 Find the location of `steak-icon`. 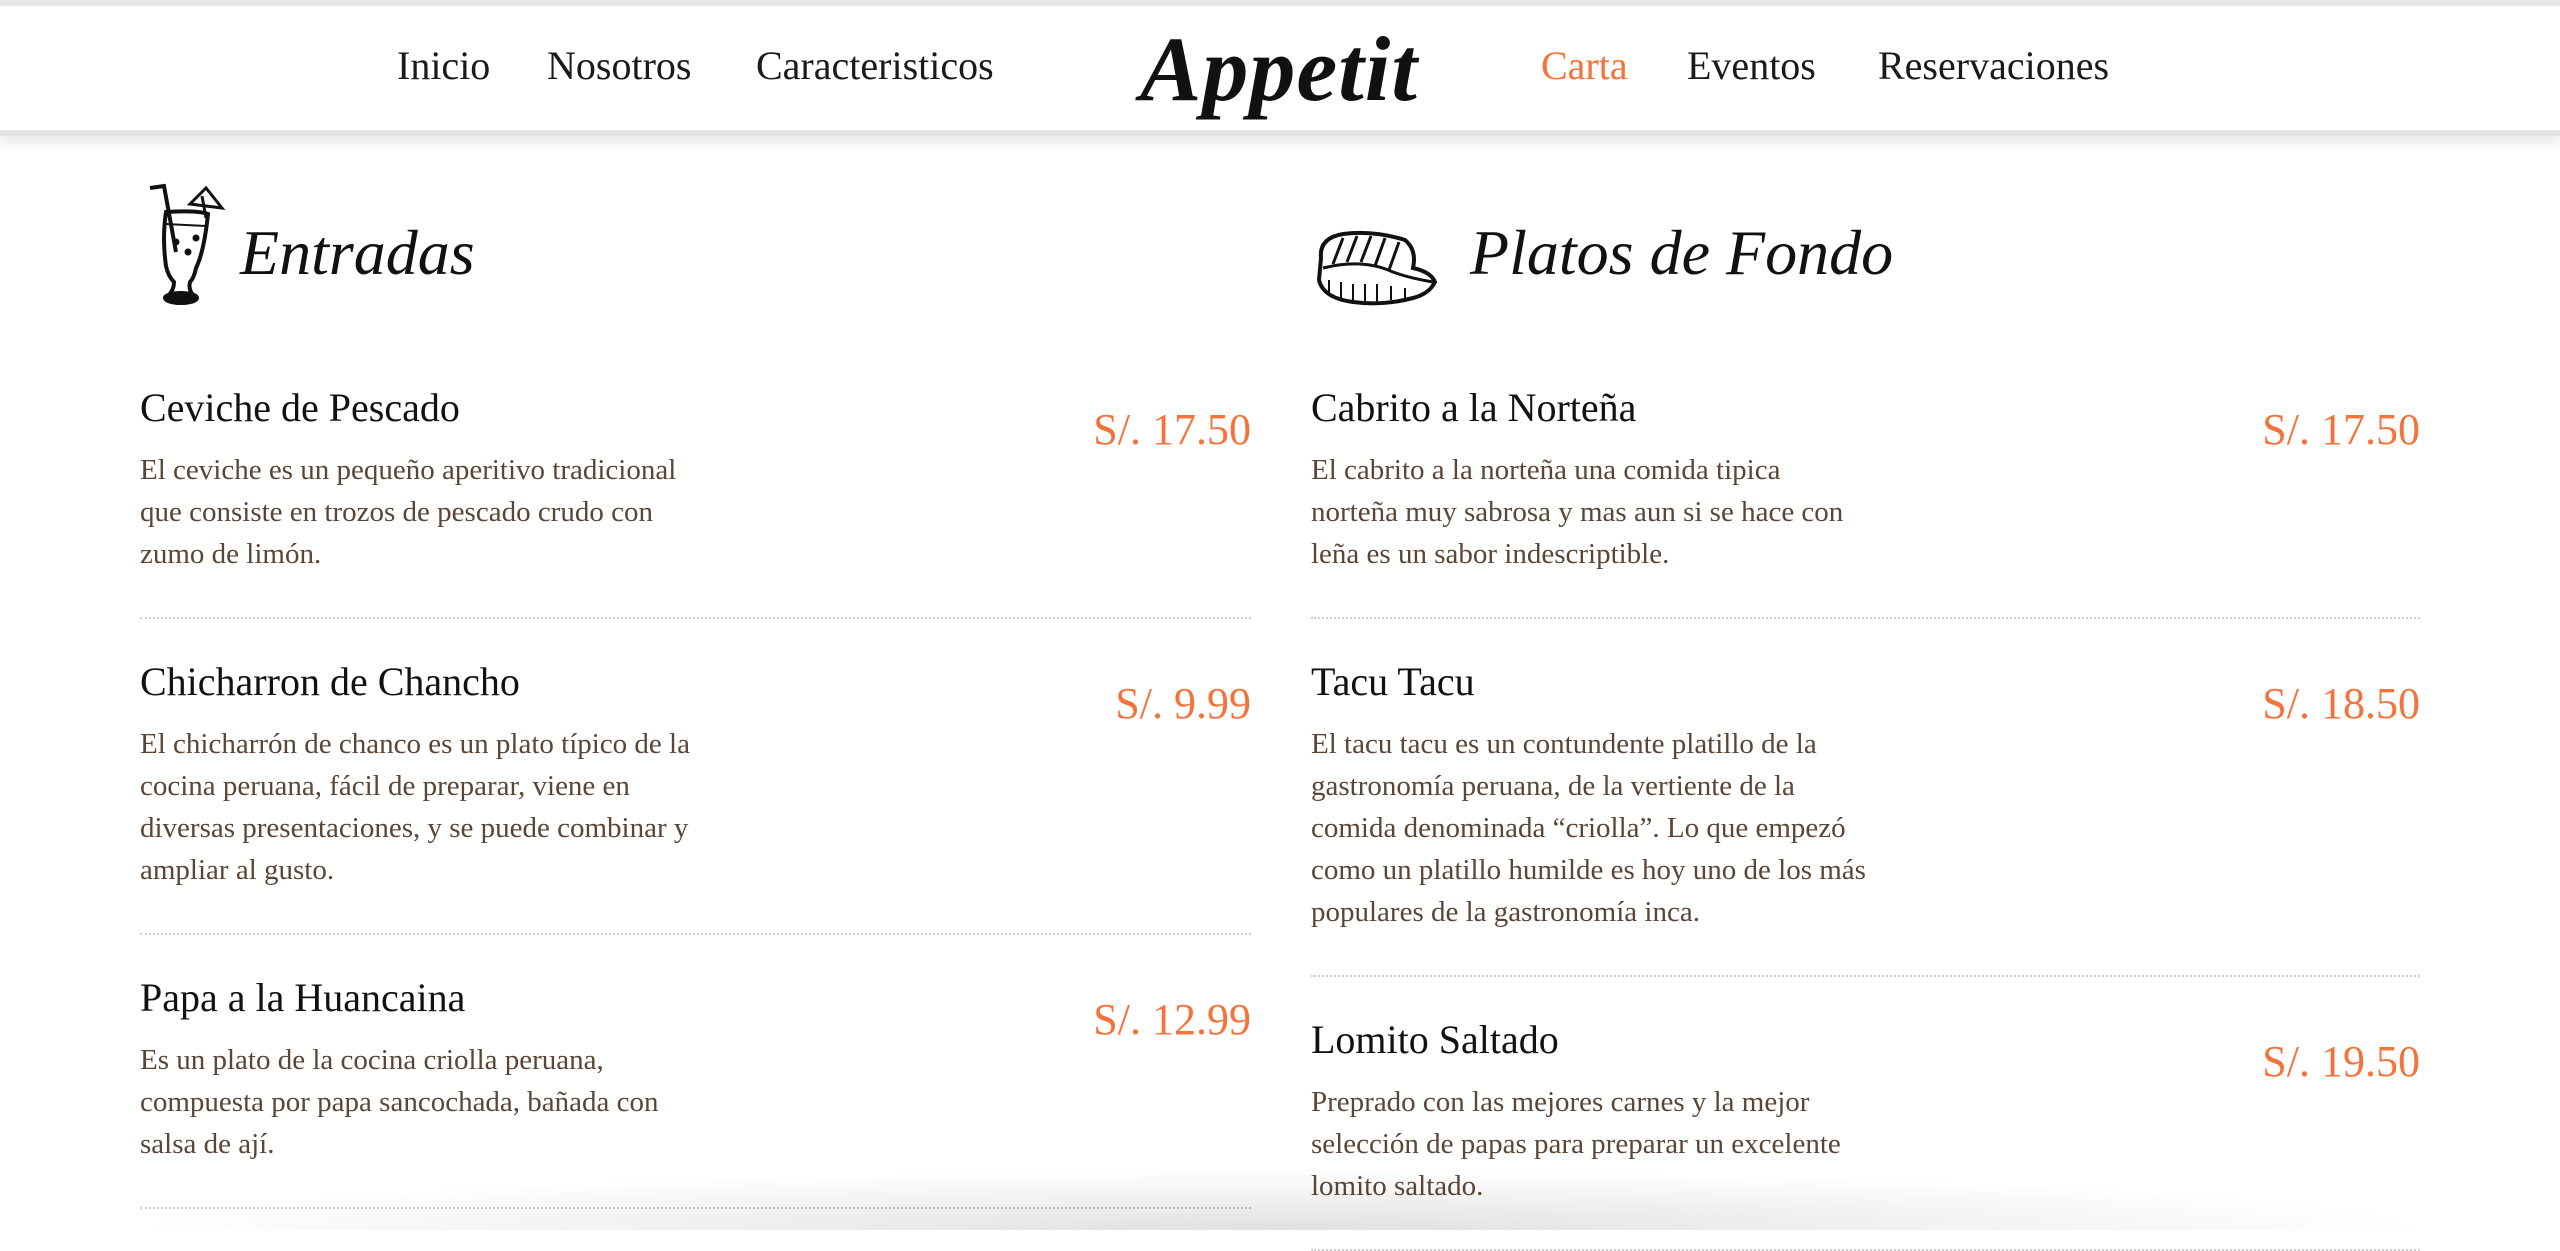

steak-icon is located at coordinates (1376, 270).